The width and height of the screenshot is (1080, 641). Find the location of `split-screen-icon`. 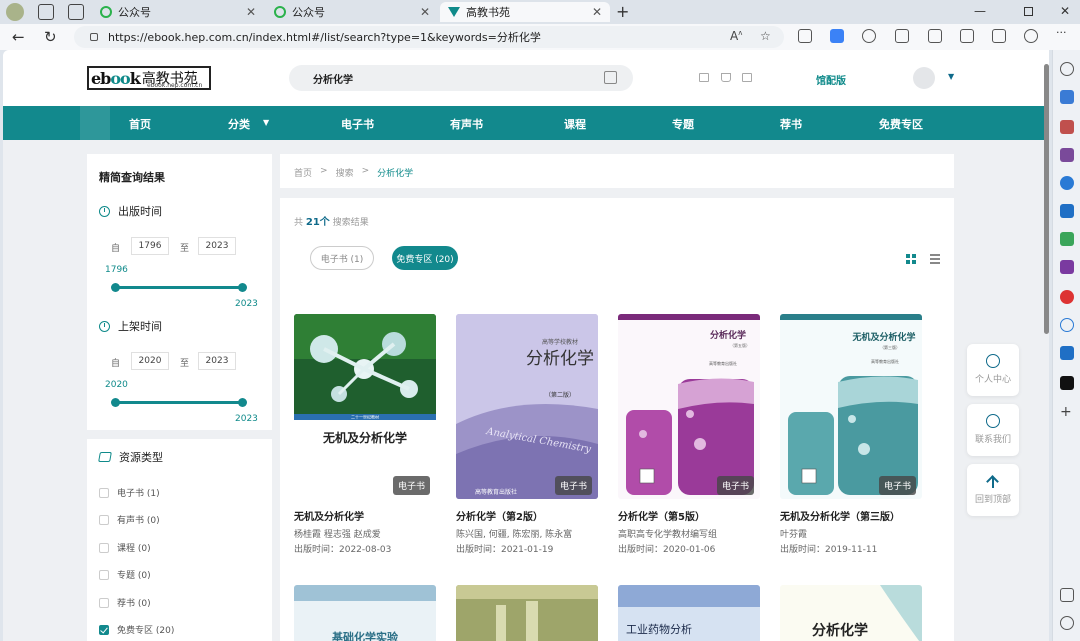

split-screen-icon is located at coordinates (935, 36).